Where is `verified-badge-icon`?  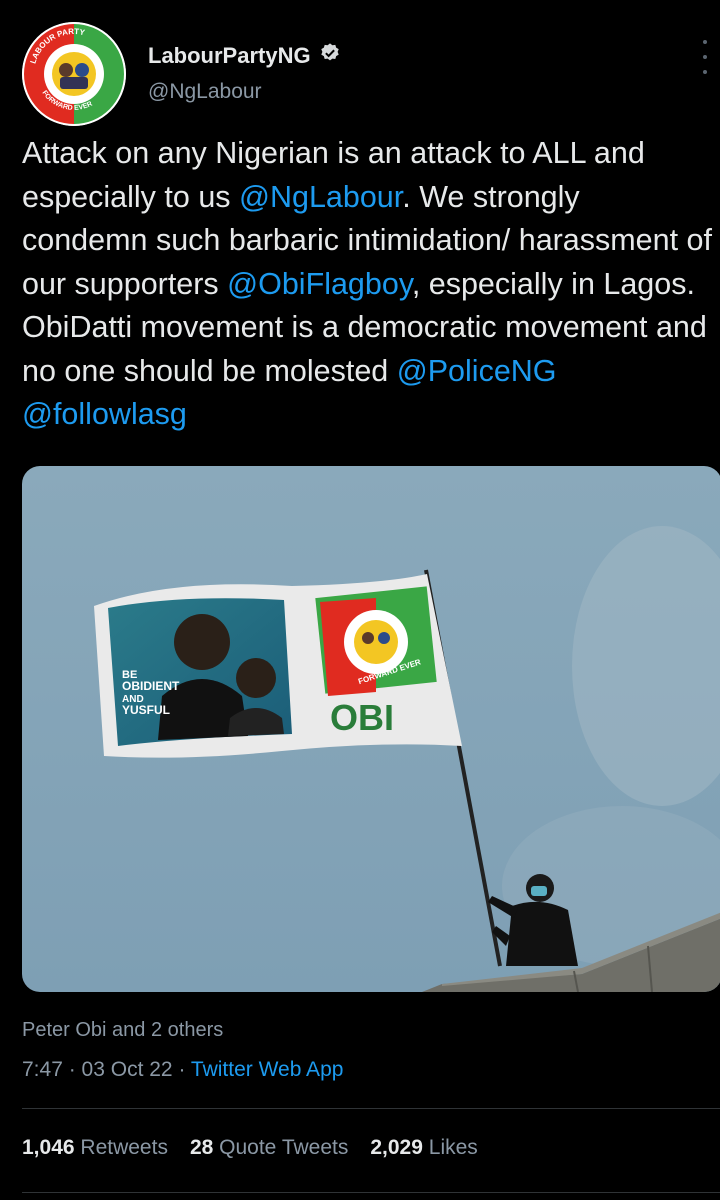 verified-badge-icon is located at coordinates (330, 56).